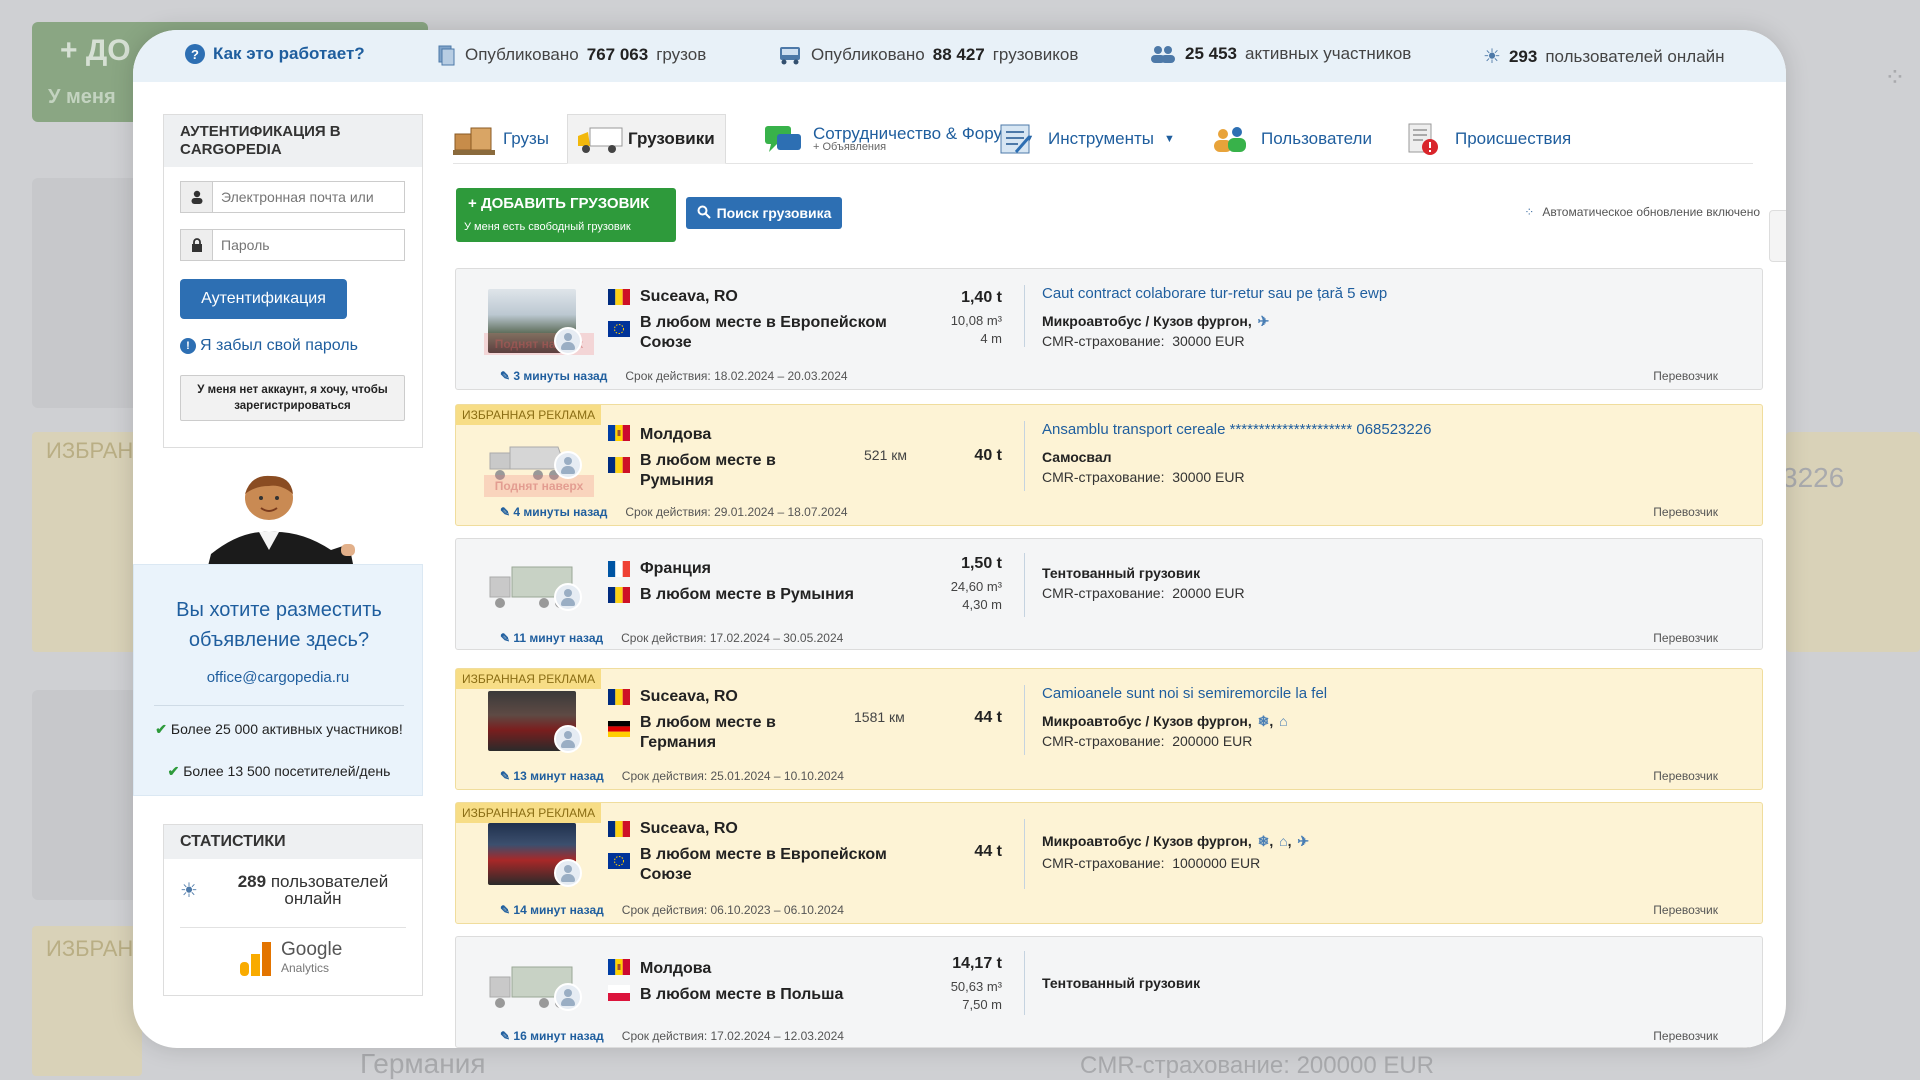 The image size is (1920, 1080). Describe the element at coordinates (1024, 585) in the screenshot. I see `listing-divider` at that location.